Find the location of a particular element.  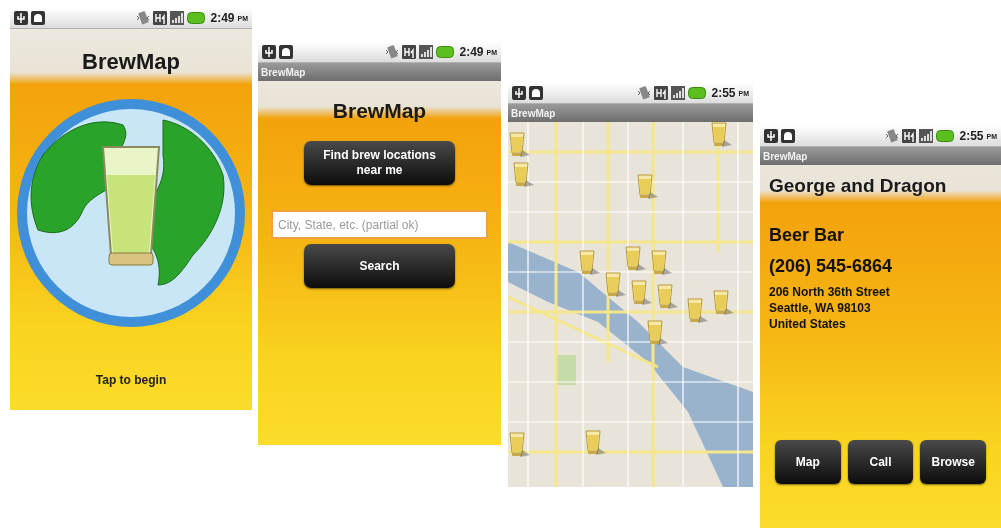

tap-to-begin-text: Tap to begin is located at coordinates (131, 380).